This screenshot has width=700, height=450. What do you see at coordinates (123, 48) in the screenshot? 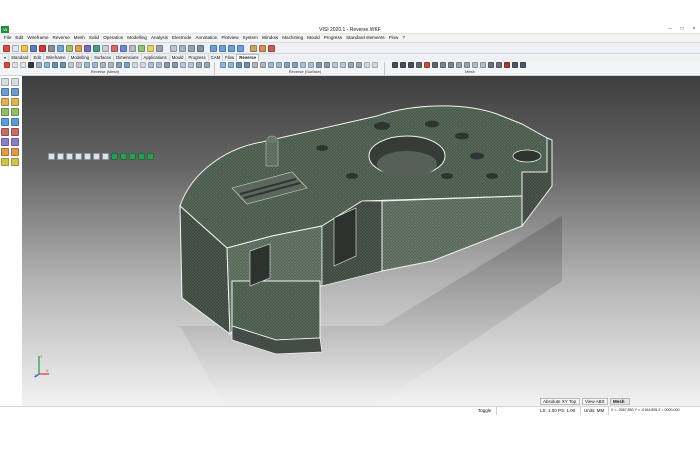
I see `workplane-icon` at bounding box center [123, 48].